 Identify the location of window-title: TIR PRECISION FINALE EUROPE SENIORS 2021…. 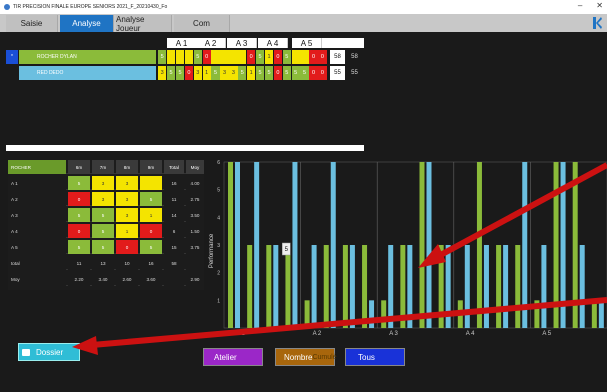
(90, 7).